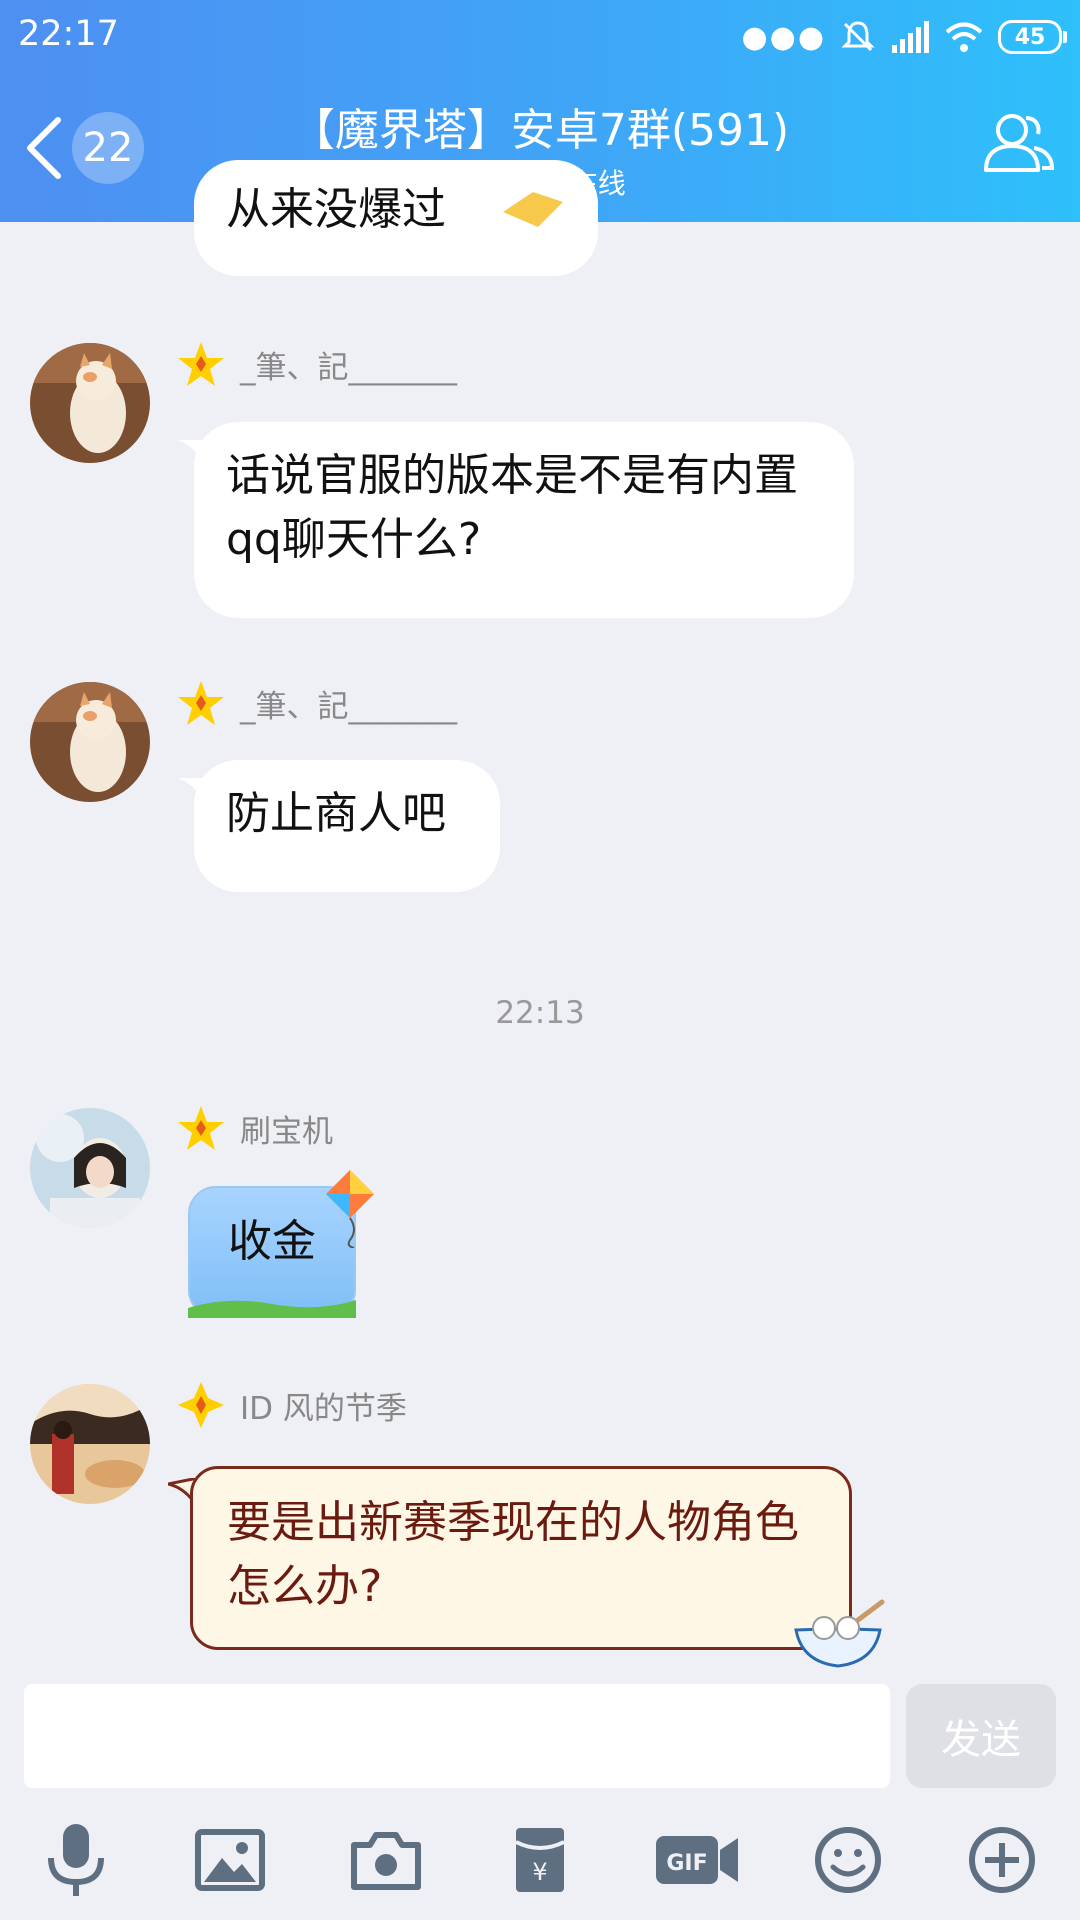 This screenshot has height=1920, width=1080. I want to click on emoji-tool, so click(848, 1860).